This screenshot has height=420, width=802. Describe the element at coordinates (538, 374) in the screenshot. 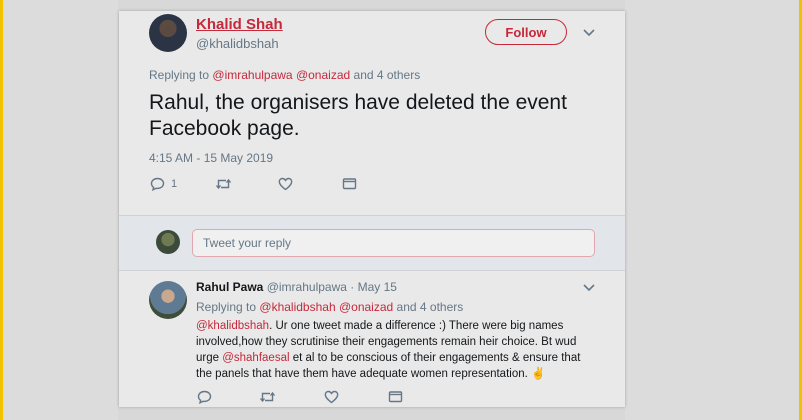

I see `victory-hand-emoji: ✌` at that location.